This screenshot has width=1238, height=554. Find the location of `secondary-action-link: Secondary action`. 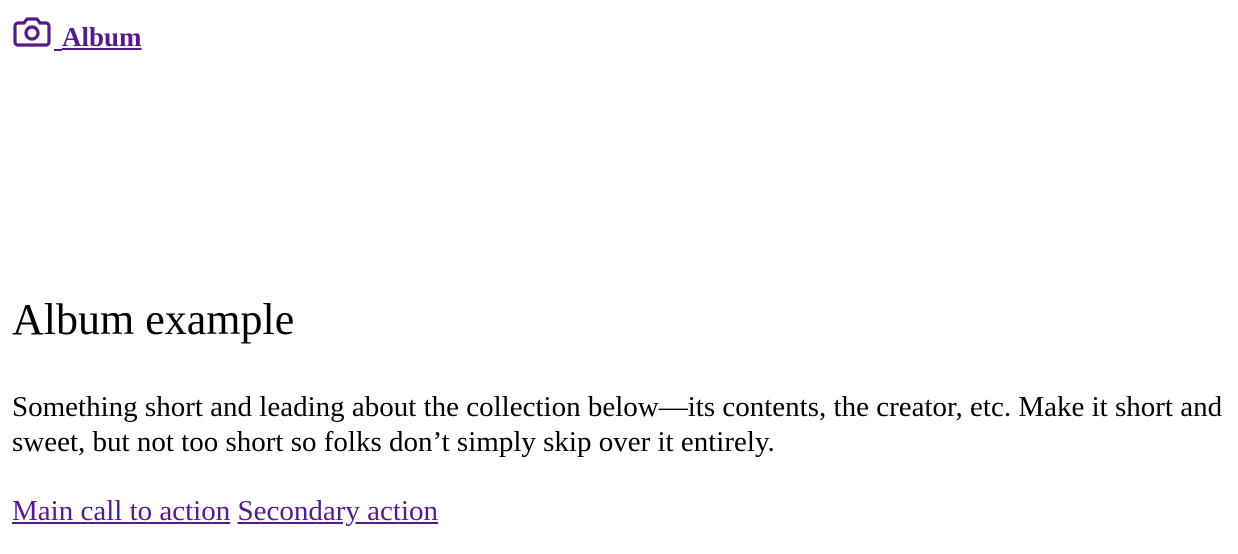

secondary-action-link: Secondary action is located at coordinates (338, 511).